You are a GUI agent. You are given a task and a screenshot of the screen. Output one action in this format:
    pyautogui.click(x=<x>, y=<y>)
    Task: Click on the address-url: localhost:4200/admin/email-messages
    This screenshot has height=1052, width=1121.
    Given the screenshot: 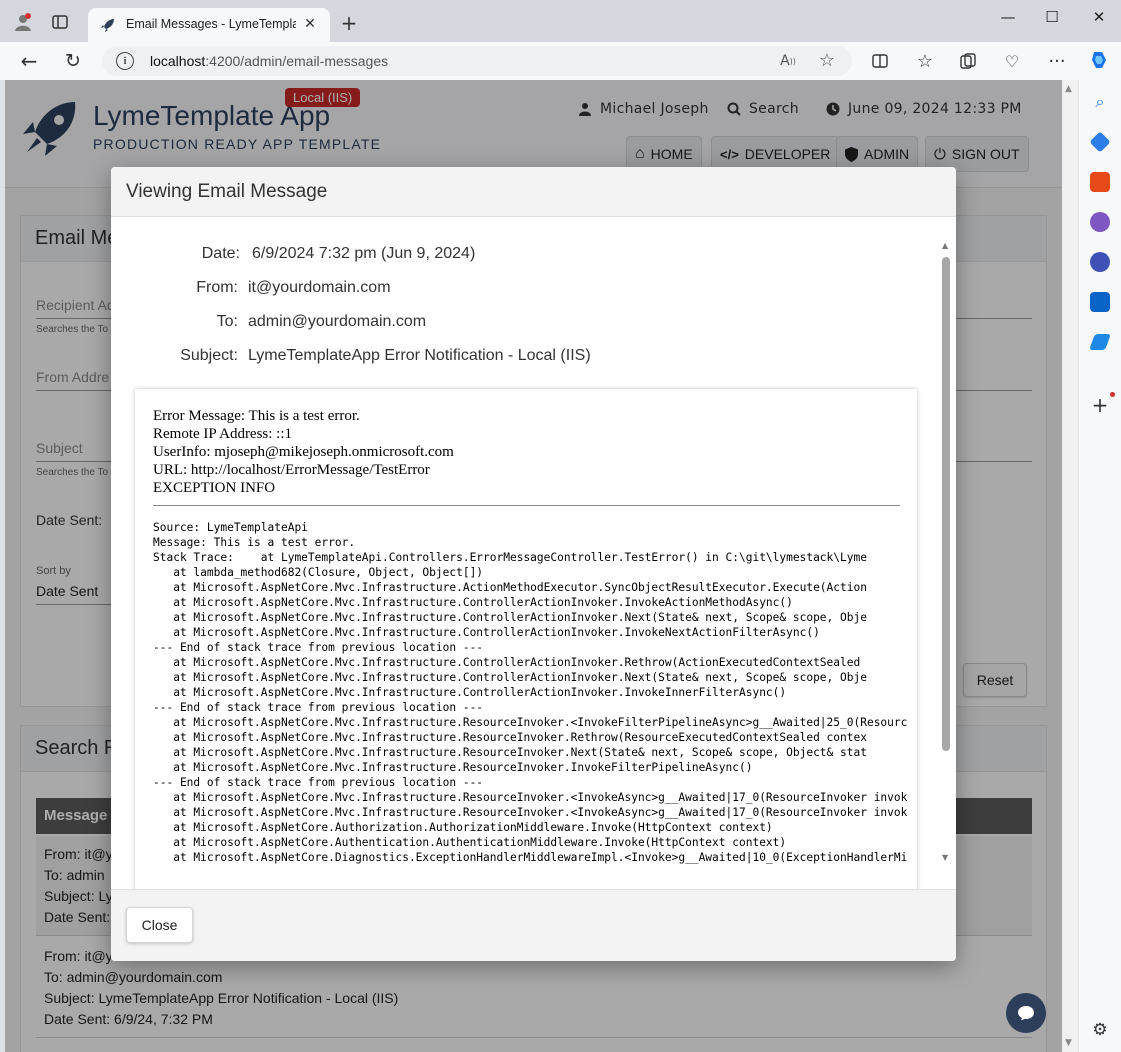 What is the action you would take?
    pyautogui.click(x=269, y=61)
    